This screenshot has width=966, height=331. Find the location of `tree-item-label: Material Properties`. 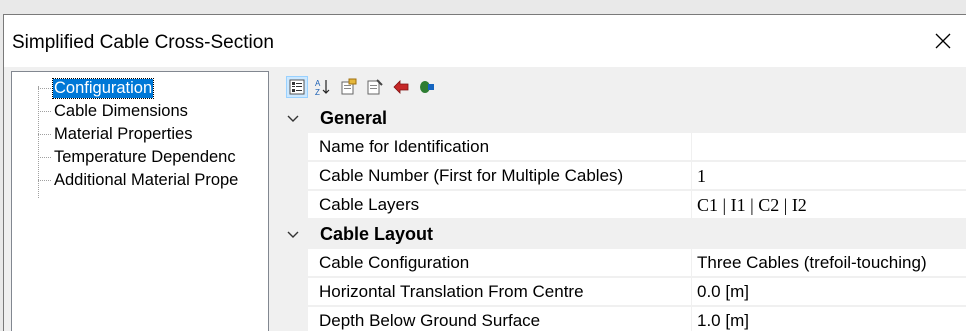

tree-item-label: Material Properties is located at coordinates (123, 133).